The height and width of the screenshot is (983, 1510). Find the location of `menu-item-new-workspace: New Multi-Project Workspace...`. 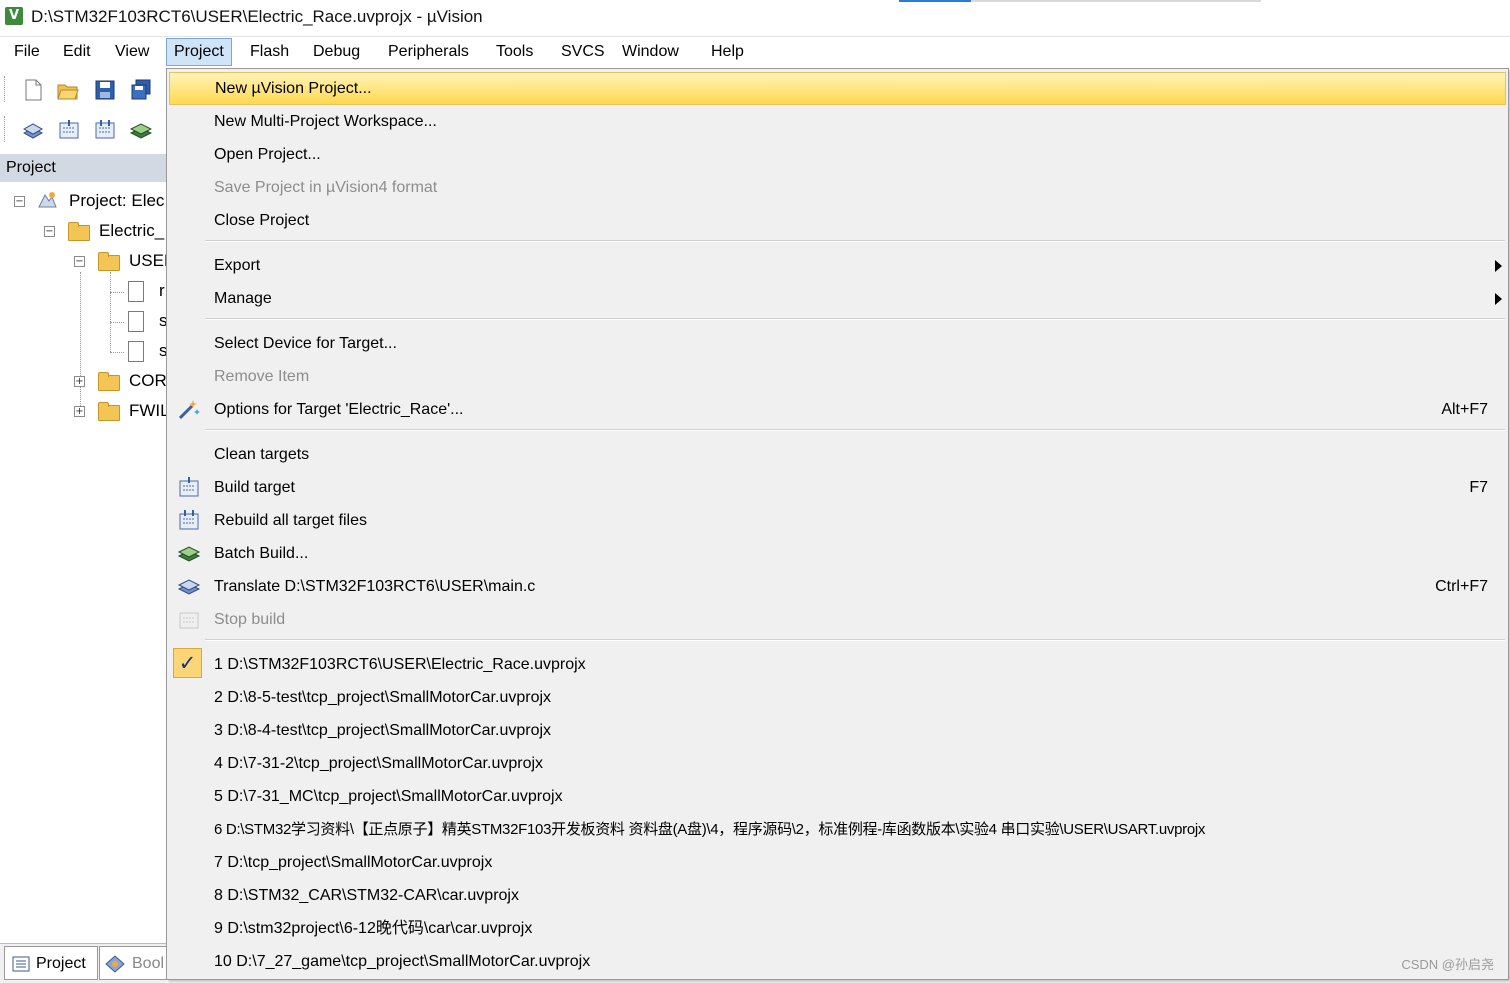

menu-item-new-workspace: New Multi-Project Workspace... is located at coordinates (837, 121).